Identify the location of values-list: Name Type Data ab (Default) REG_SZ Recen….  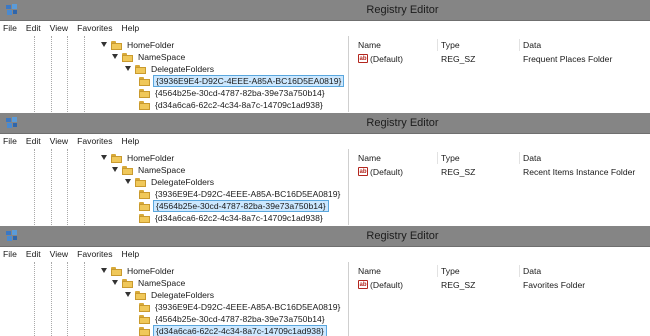
(501, 187).